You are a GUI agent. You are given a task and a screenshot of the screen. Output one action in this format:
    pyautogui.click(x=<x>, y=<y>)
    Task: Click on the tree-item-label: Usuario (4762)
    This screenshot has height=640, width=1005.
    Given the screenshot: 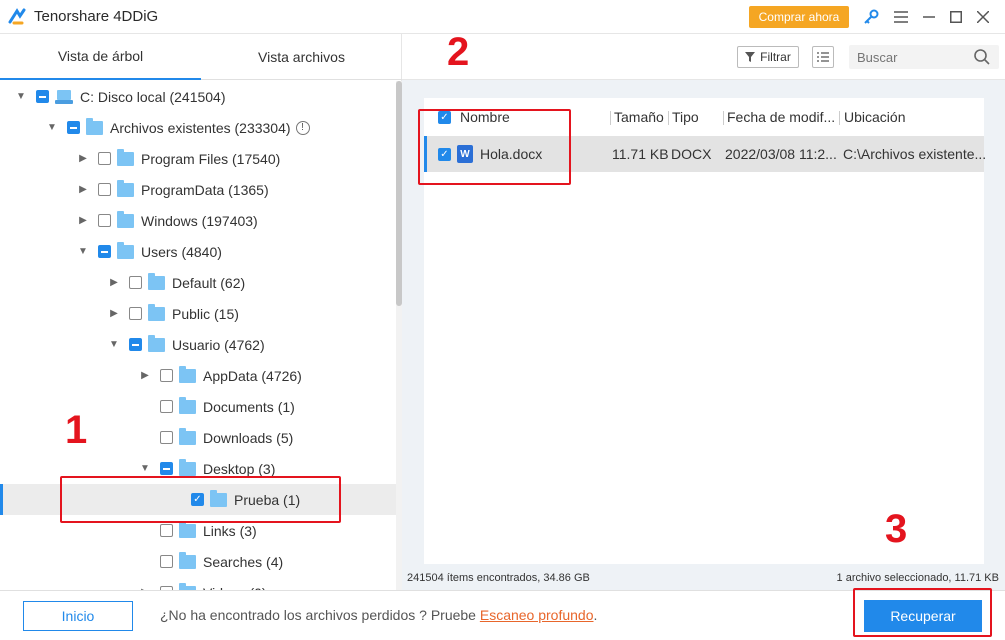 What is the action you would take?
    pyautogui.click(x=218, y=344)
    